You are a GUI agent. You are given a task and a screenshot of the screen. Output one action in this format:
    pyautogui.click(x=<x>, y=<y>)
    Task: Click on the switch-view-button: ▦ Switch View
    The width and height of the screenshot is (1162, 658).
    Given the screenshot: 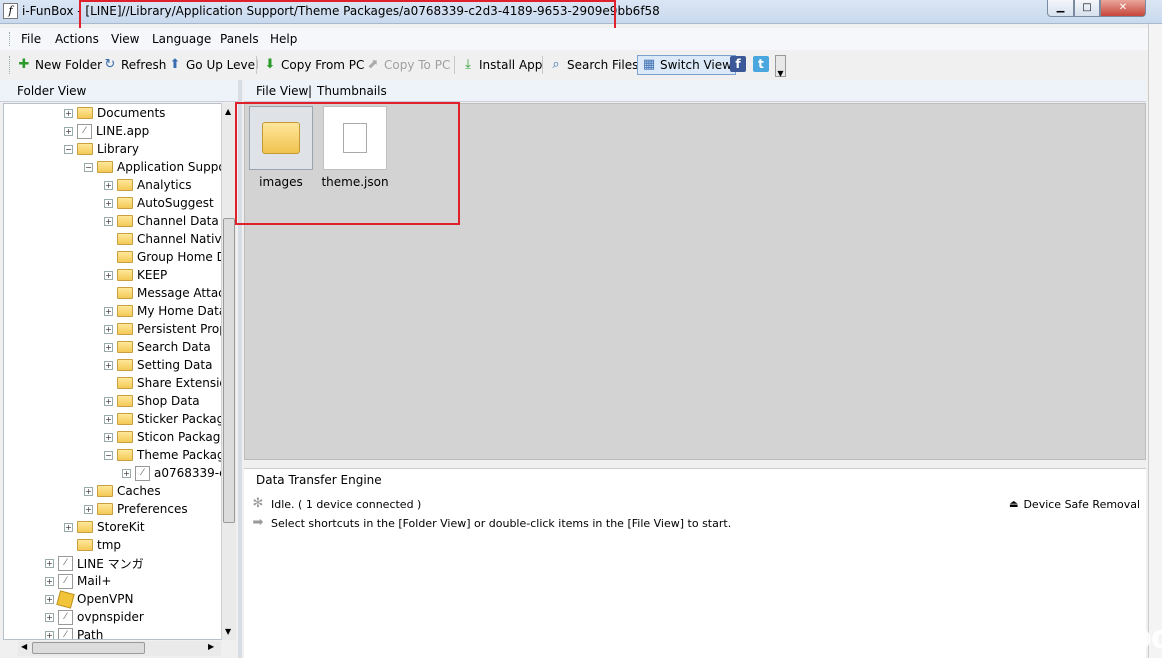 What is the action you would take?
    pyautogui.click(x=686, y=65)
    